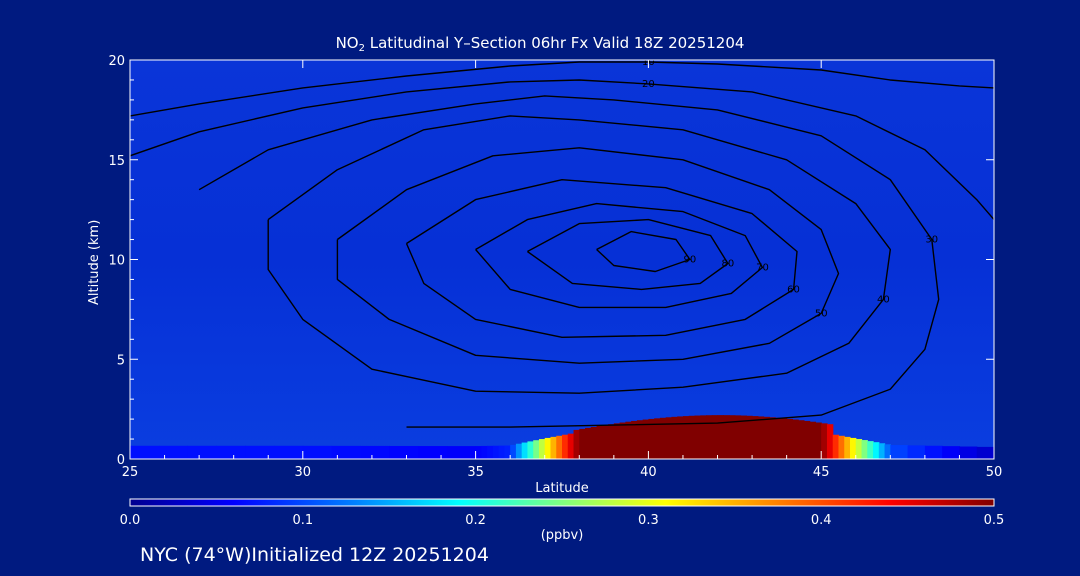 This screenshot has height=576, width=1080. I want to click on y-axis-label: Altitude (km), so click(94, 262).